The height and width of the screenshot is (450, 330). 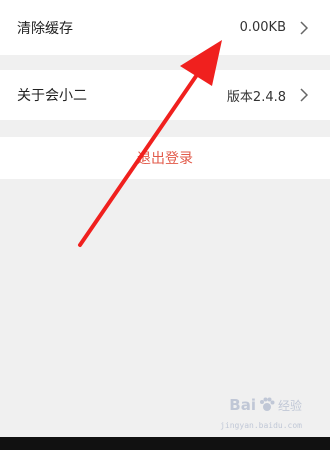 I want to click on baidu-watermark: Bai 经验, so click(x=265, y=405).